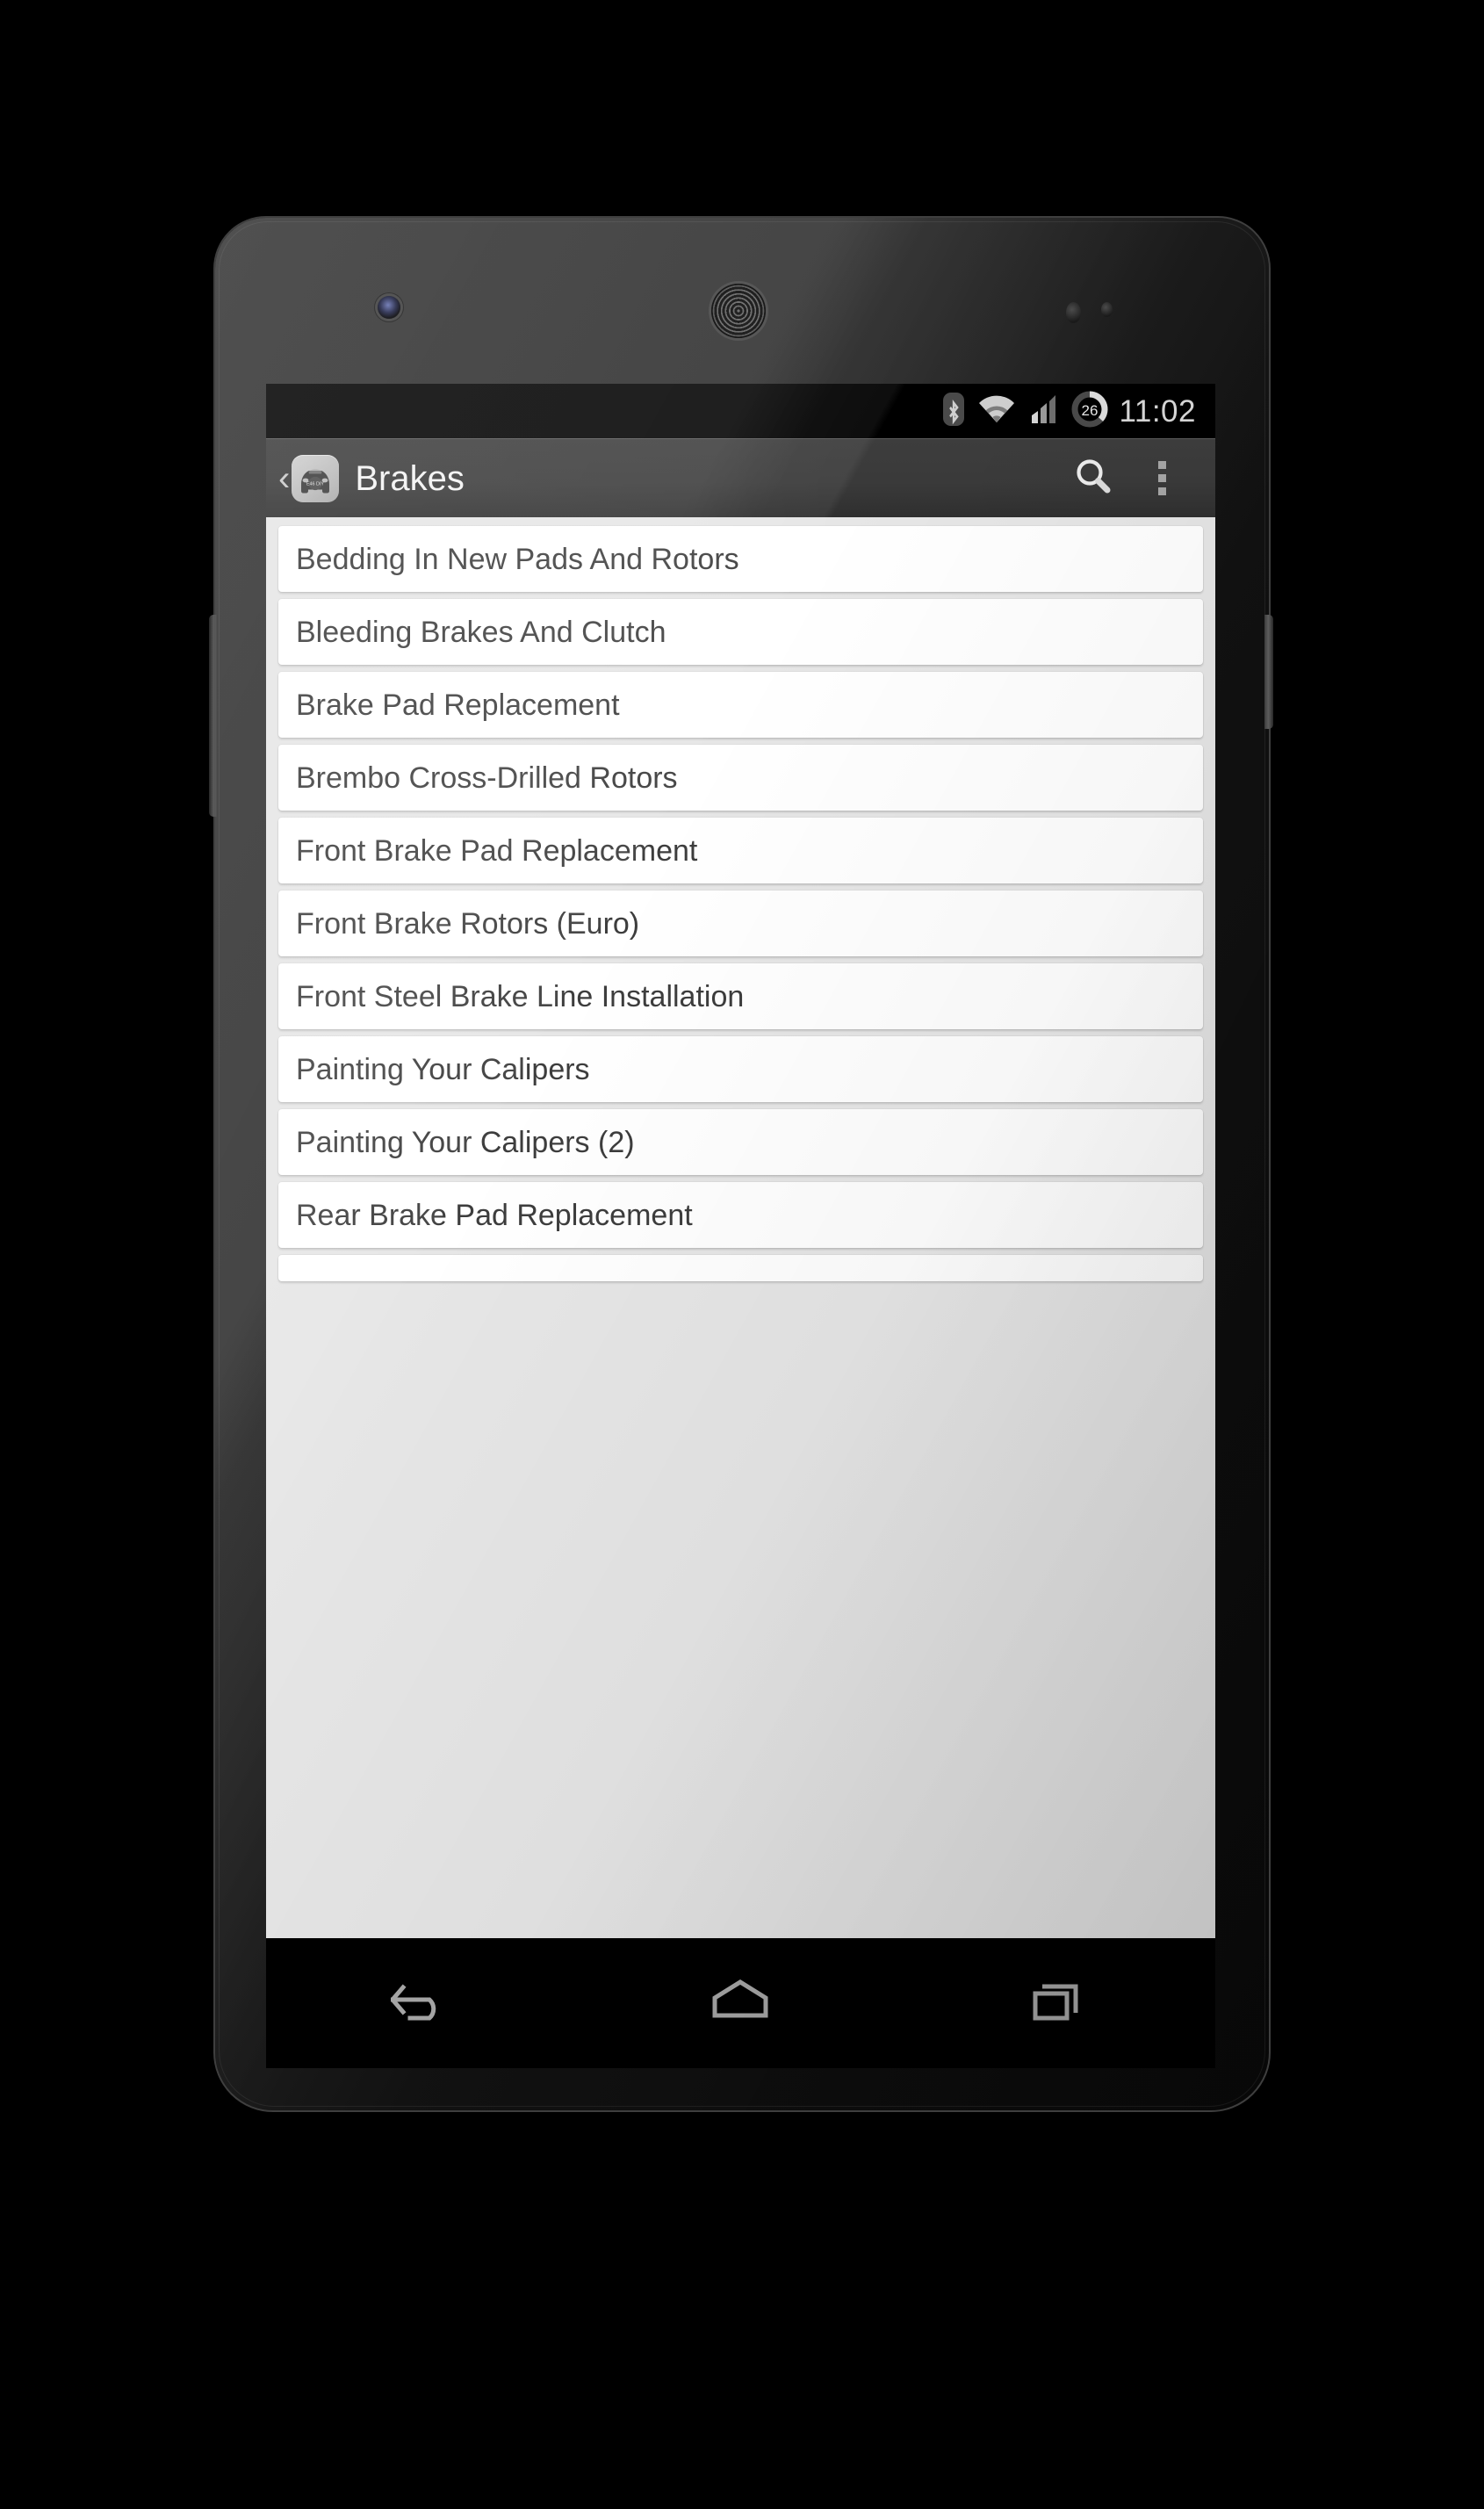  Describe the element at coordinates (740, 411) in the screenshot. I see `status-bar: 26 11:02` at that location.